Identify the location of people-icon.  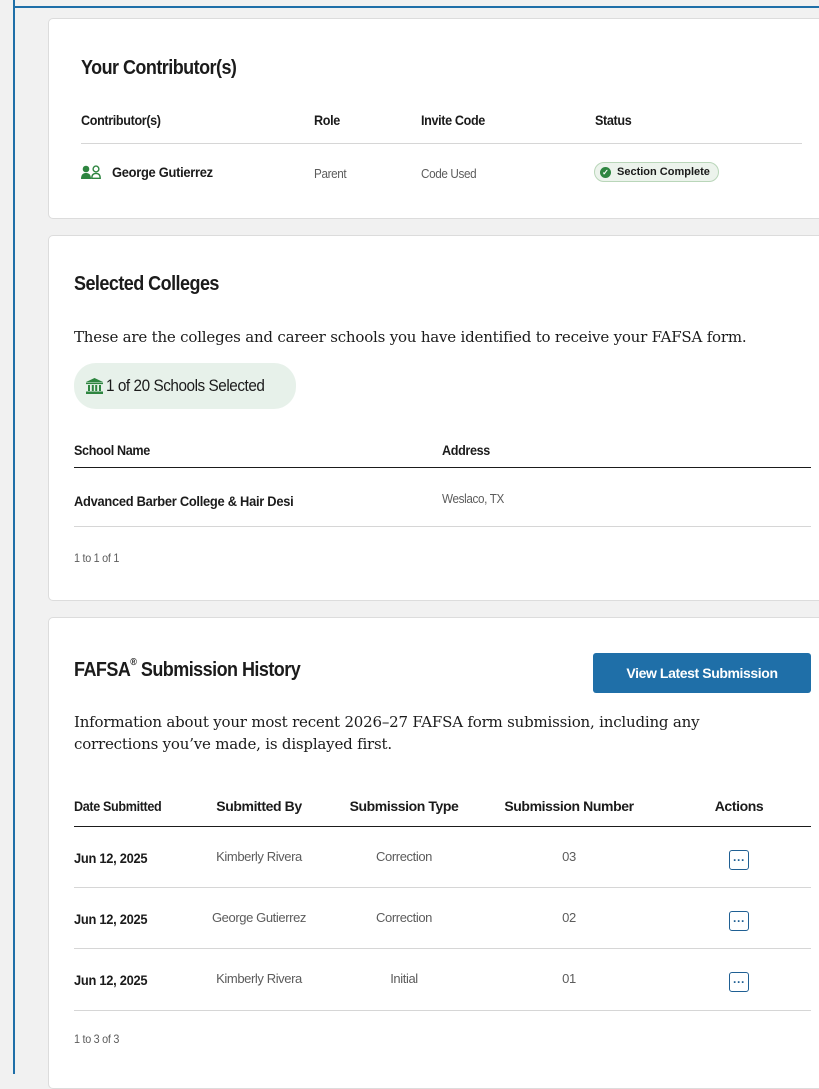
(92, 172).